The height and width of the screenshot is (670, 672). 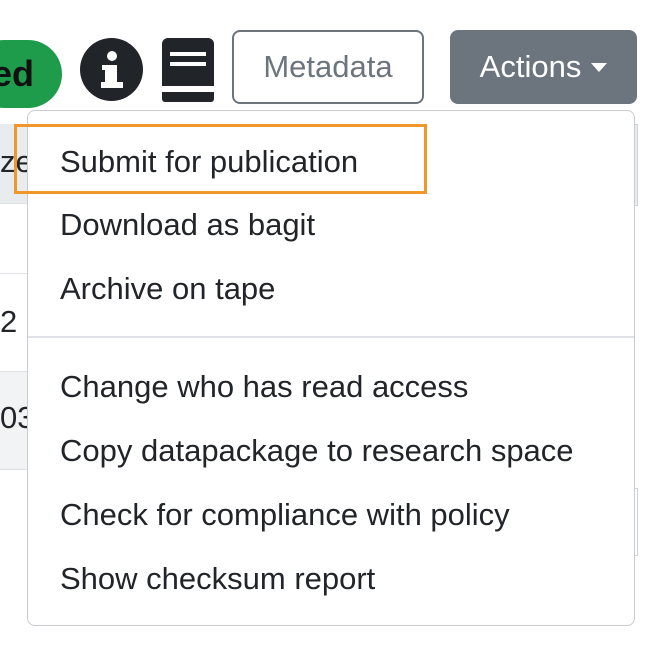 I want to click on status-badge-text: ed, so click(x=17, y=73).